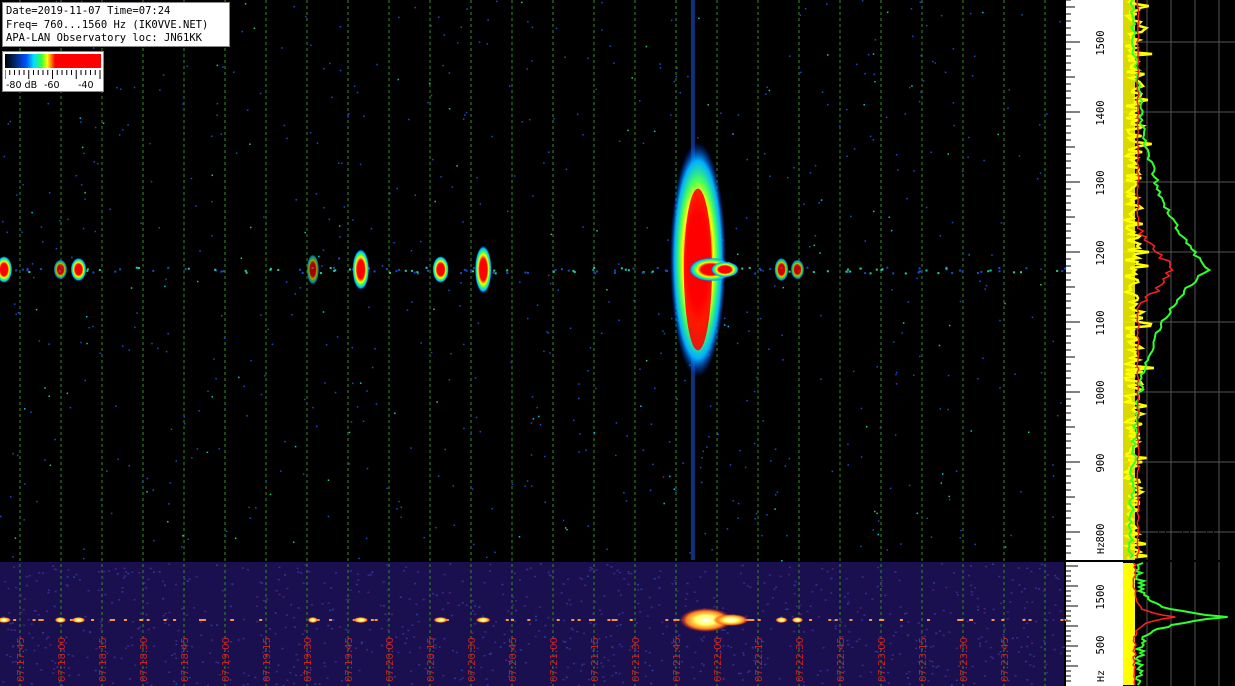 The height and width of the screenshot is (686, 1235). Describe the element at coordinates (267, 659) in the screenshot. I see `time-tick-label: 07:19:15` at that location.